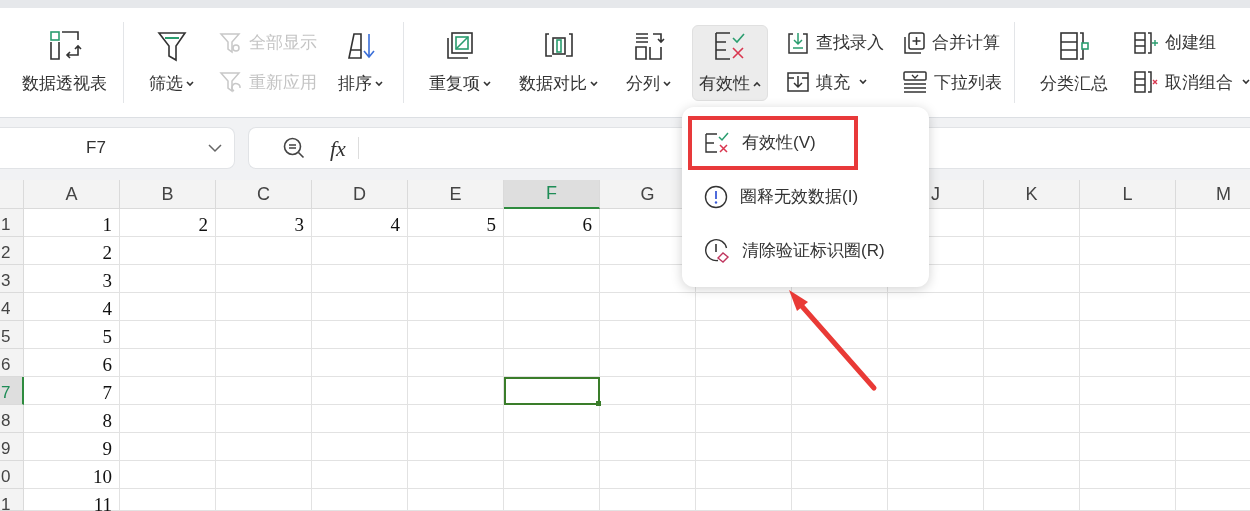  What do you see at coordinates (96, 148) in the screenshot?
I see `cell-reference: F7` at bounding box center [96, 148].